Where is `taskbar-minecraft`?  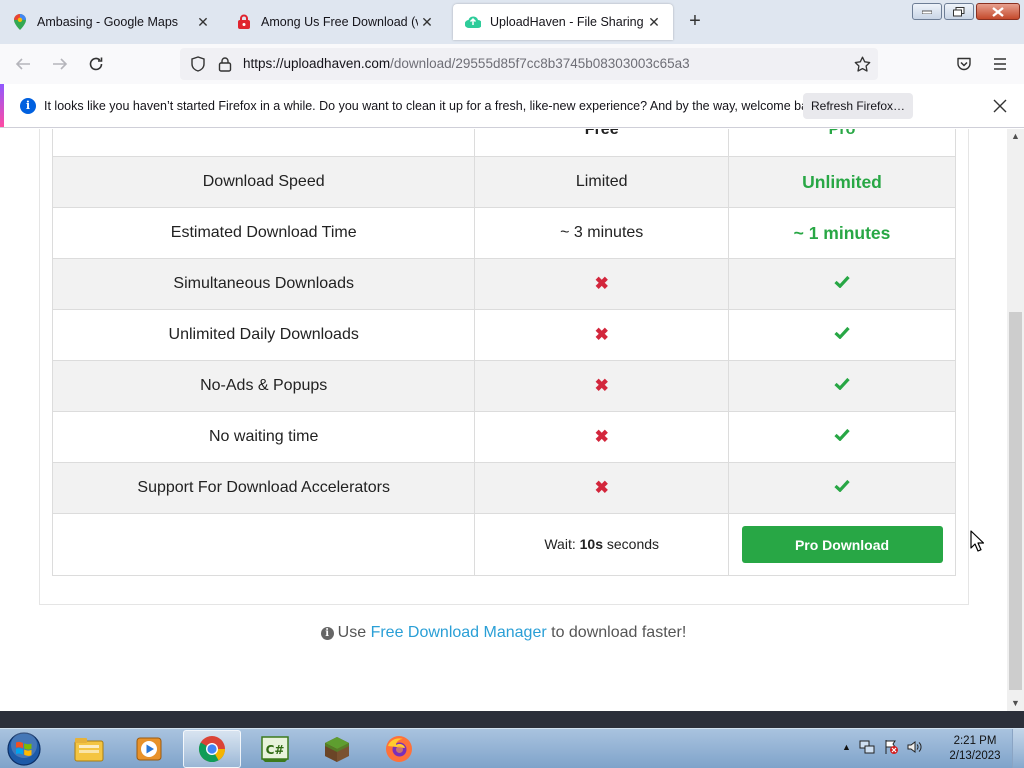 taskbar-minecraft is located at coordinates (337, 749).